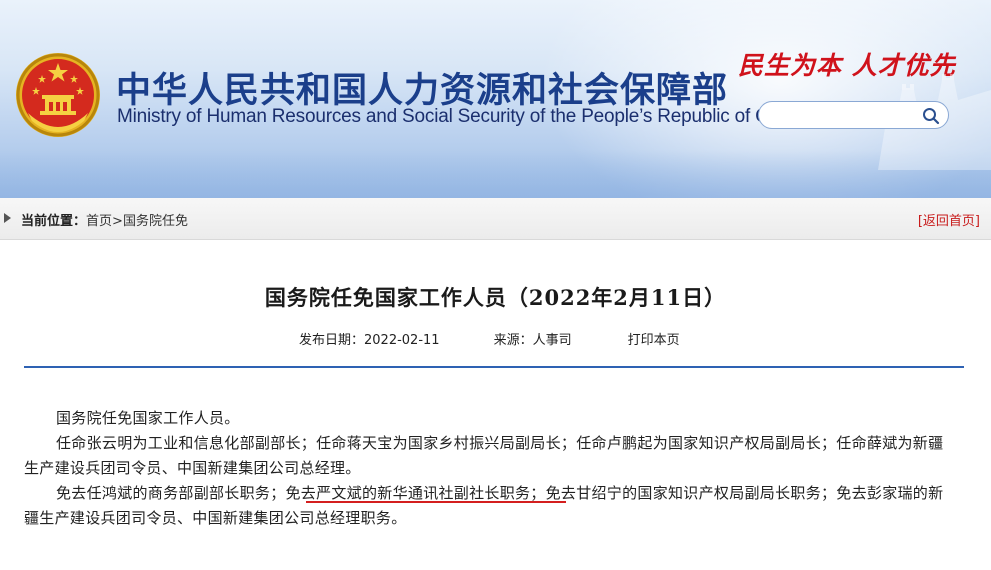 Image resolution: width=991 pixels, height=570 pixels. What do you see at coordinates (148, 418) in the screenshot?
I see `article-paragraph: 国务院任免国家工作人员。` at bounding box center [148, 418].